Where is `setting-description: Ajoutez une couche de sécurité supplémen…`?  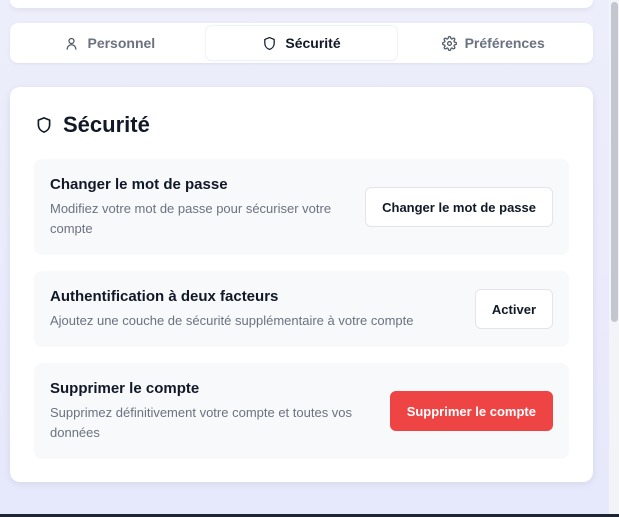 setting-description: Ajoutez une couche de sécurité supplémen… is located at coordinates (232, 321).